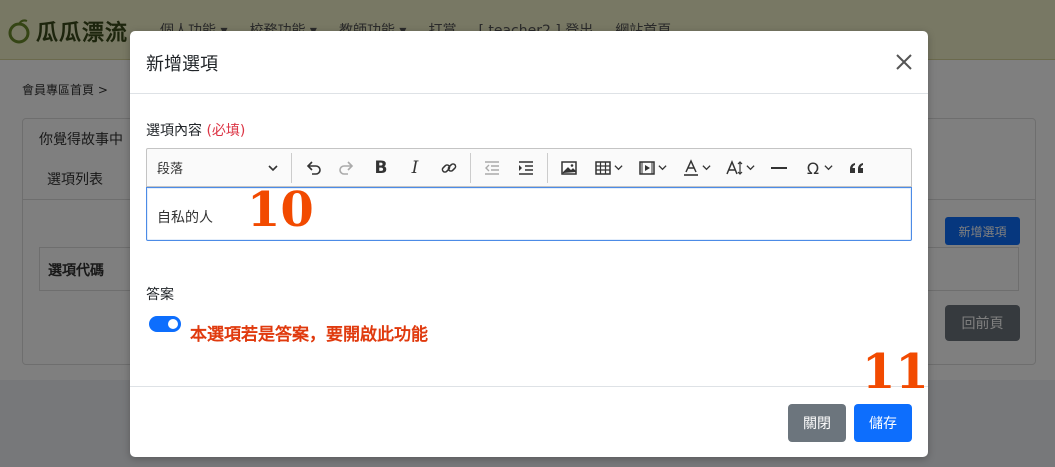 Image resolution: width=1055 pixels, height=467 pixels. I want to click on close-icon, so click(904, 62).